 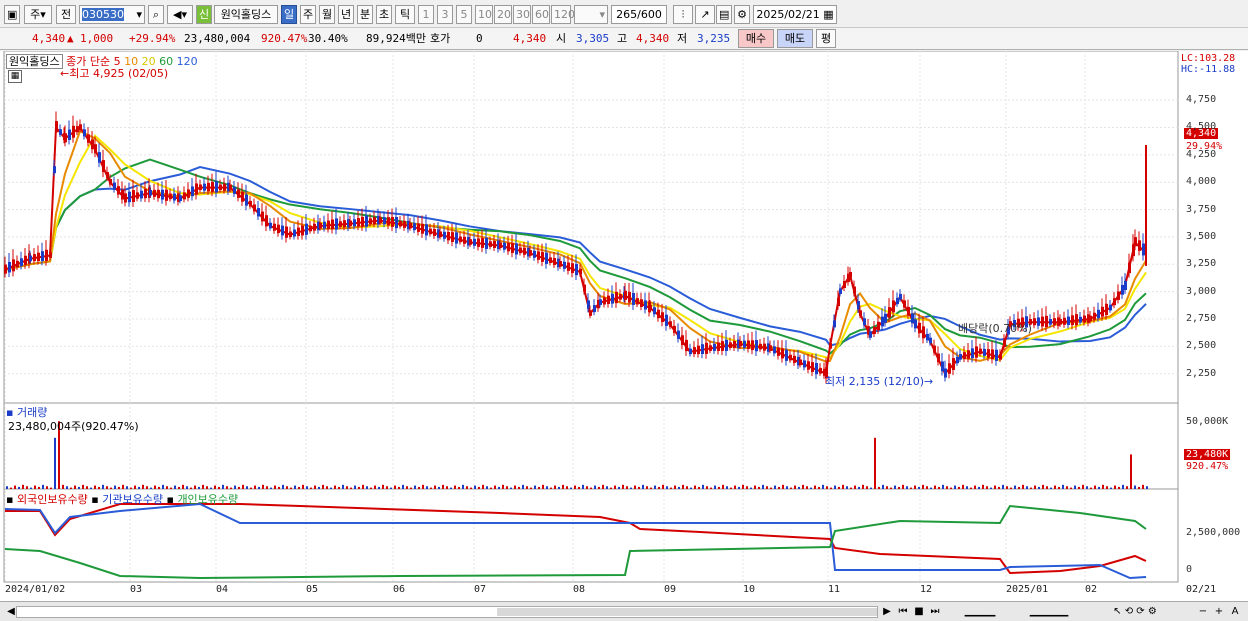 I want to click on eval-button: 평, so click(x=826, y=38).